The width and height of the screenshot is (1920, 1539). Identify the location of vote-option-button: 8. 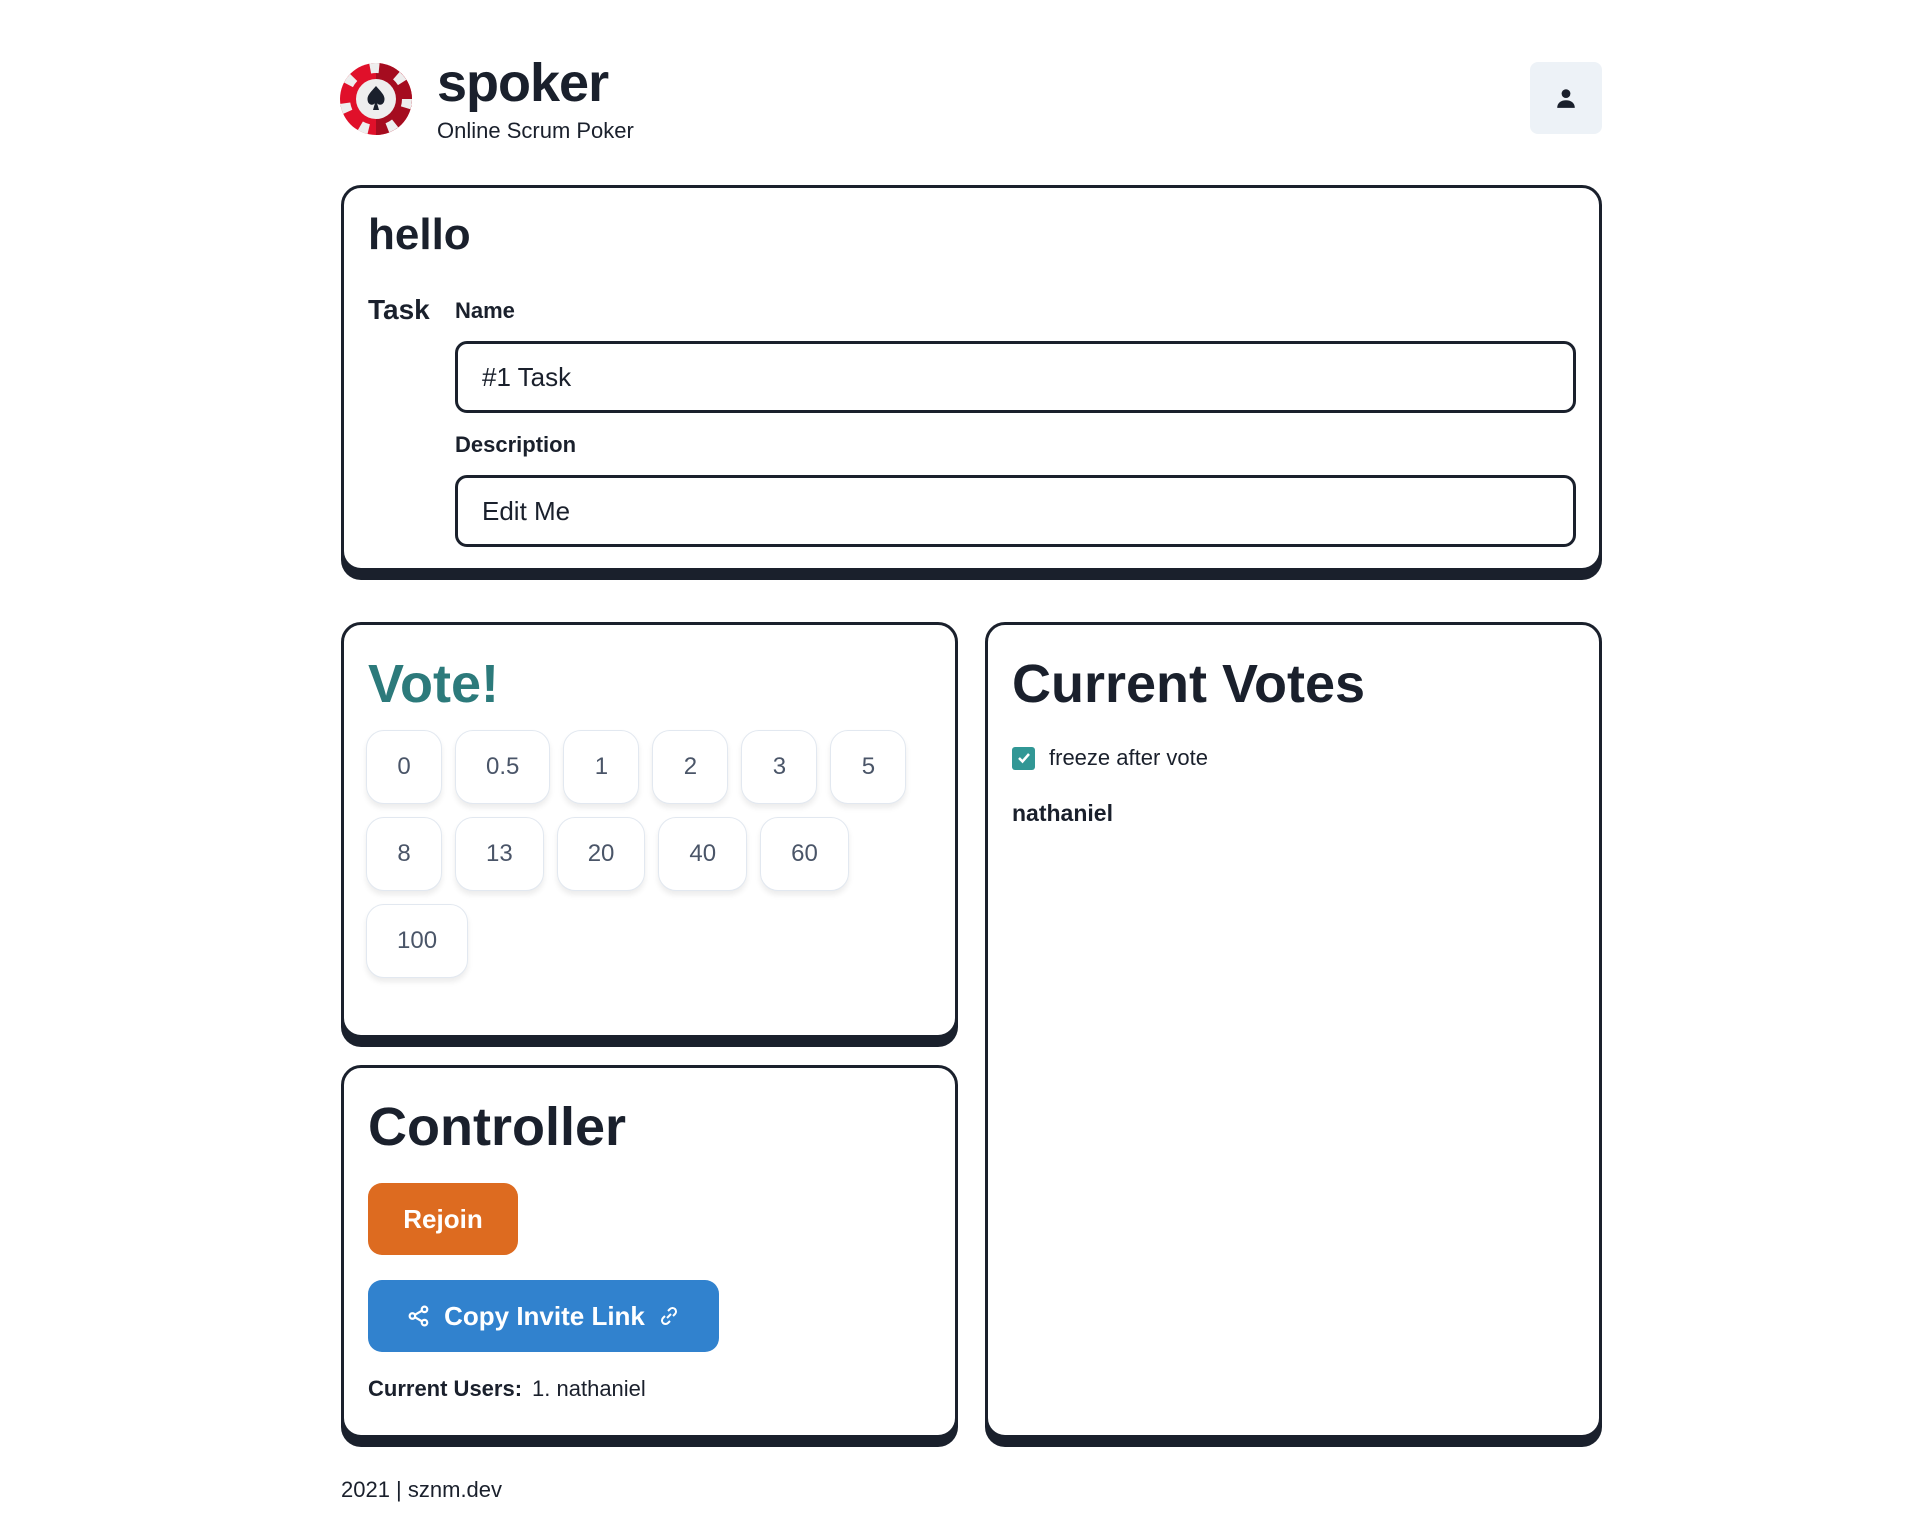
(404, 854).